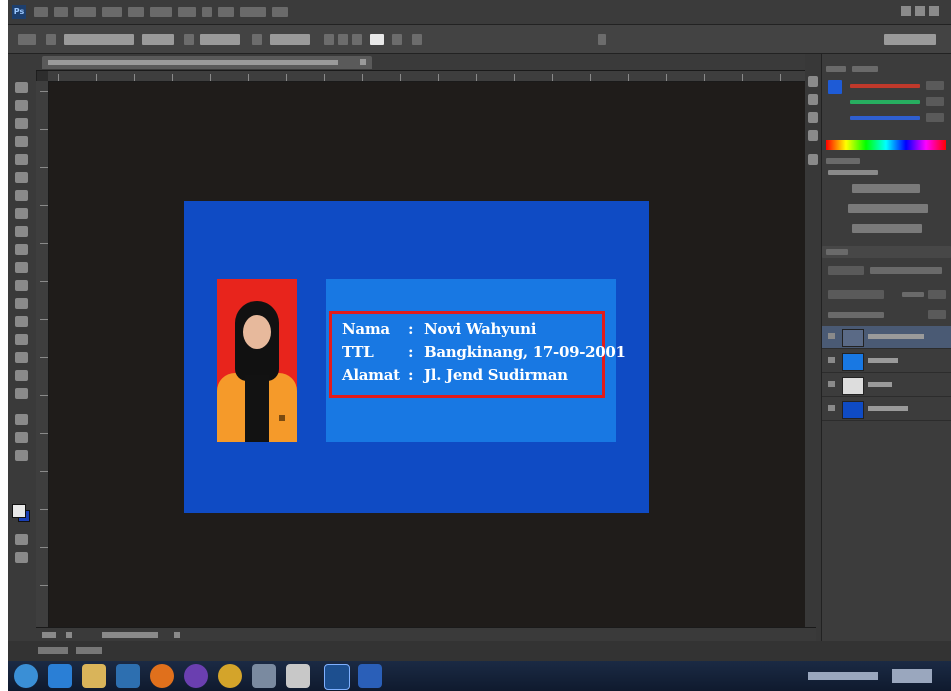 Image resolution: width=951 pixels, height=691 pixels. What do you see at coordinates (21, 455) in the screenshot?
I see `extra-tool-icon` at bounding box center [21, 455].